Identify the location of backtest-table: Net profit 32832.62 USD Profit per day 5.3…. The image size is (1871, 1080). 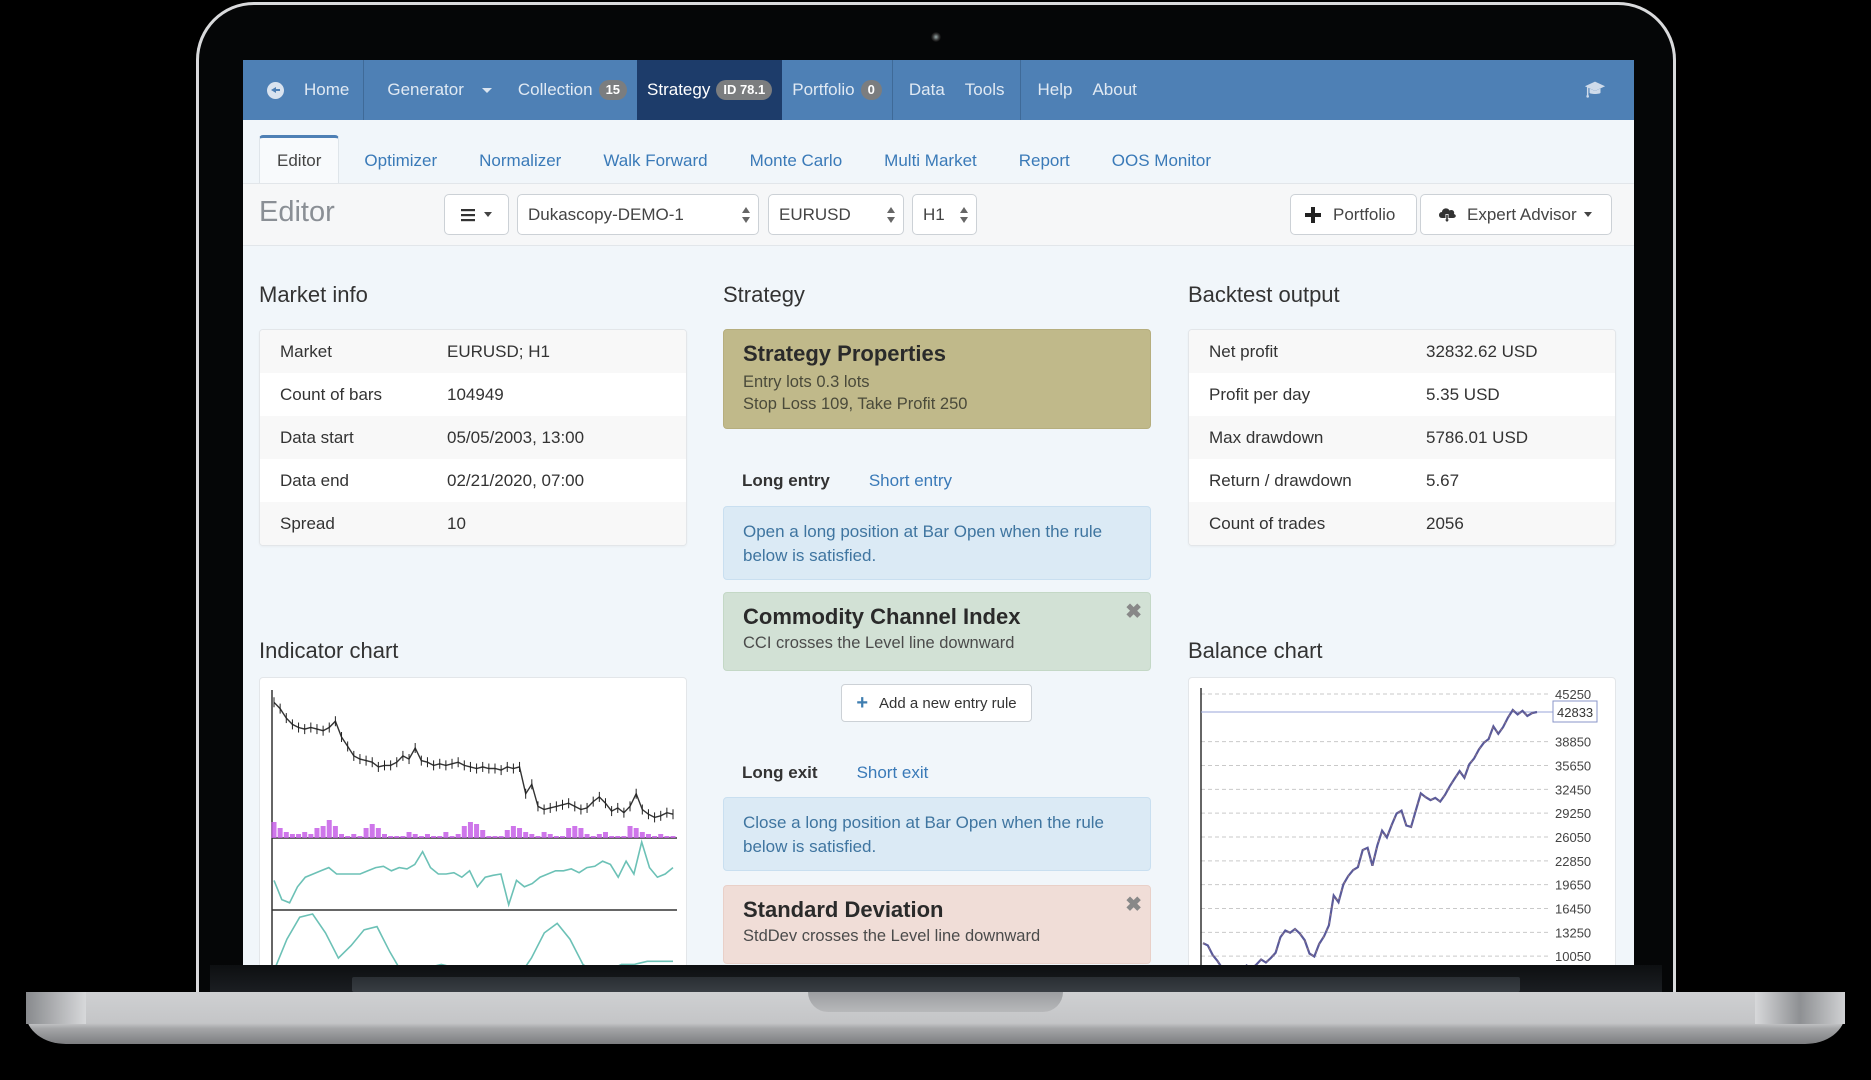
(1402, 437).